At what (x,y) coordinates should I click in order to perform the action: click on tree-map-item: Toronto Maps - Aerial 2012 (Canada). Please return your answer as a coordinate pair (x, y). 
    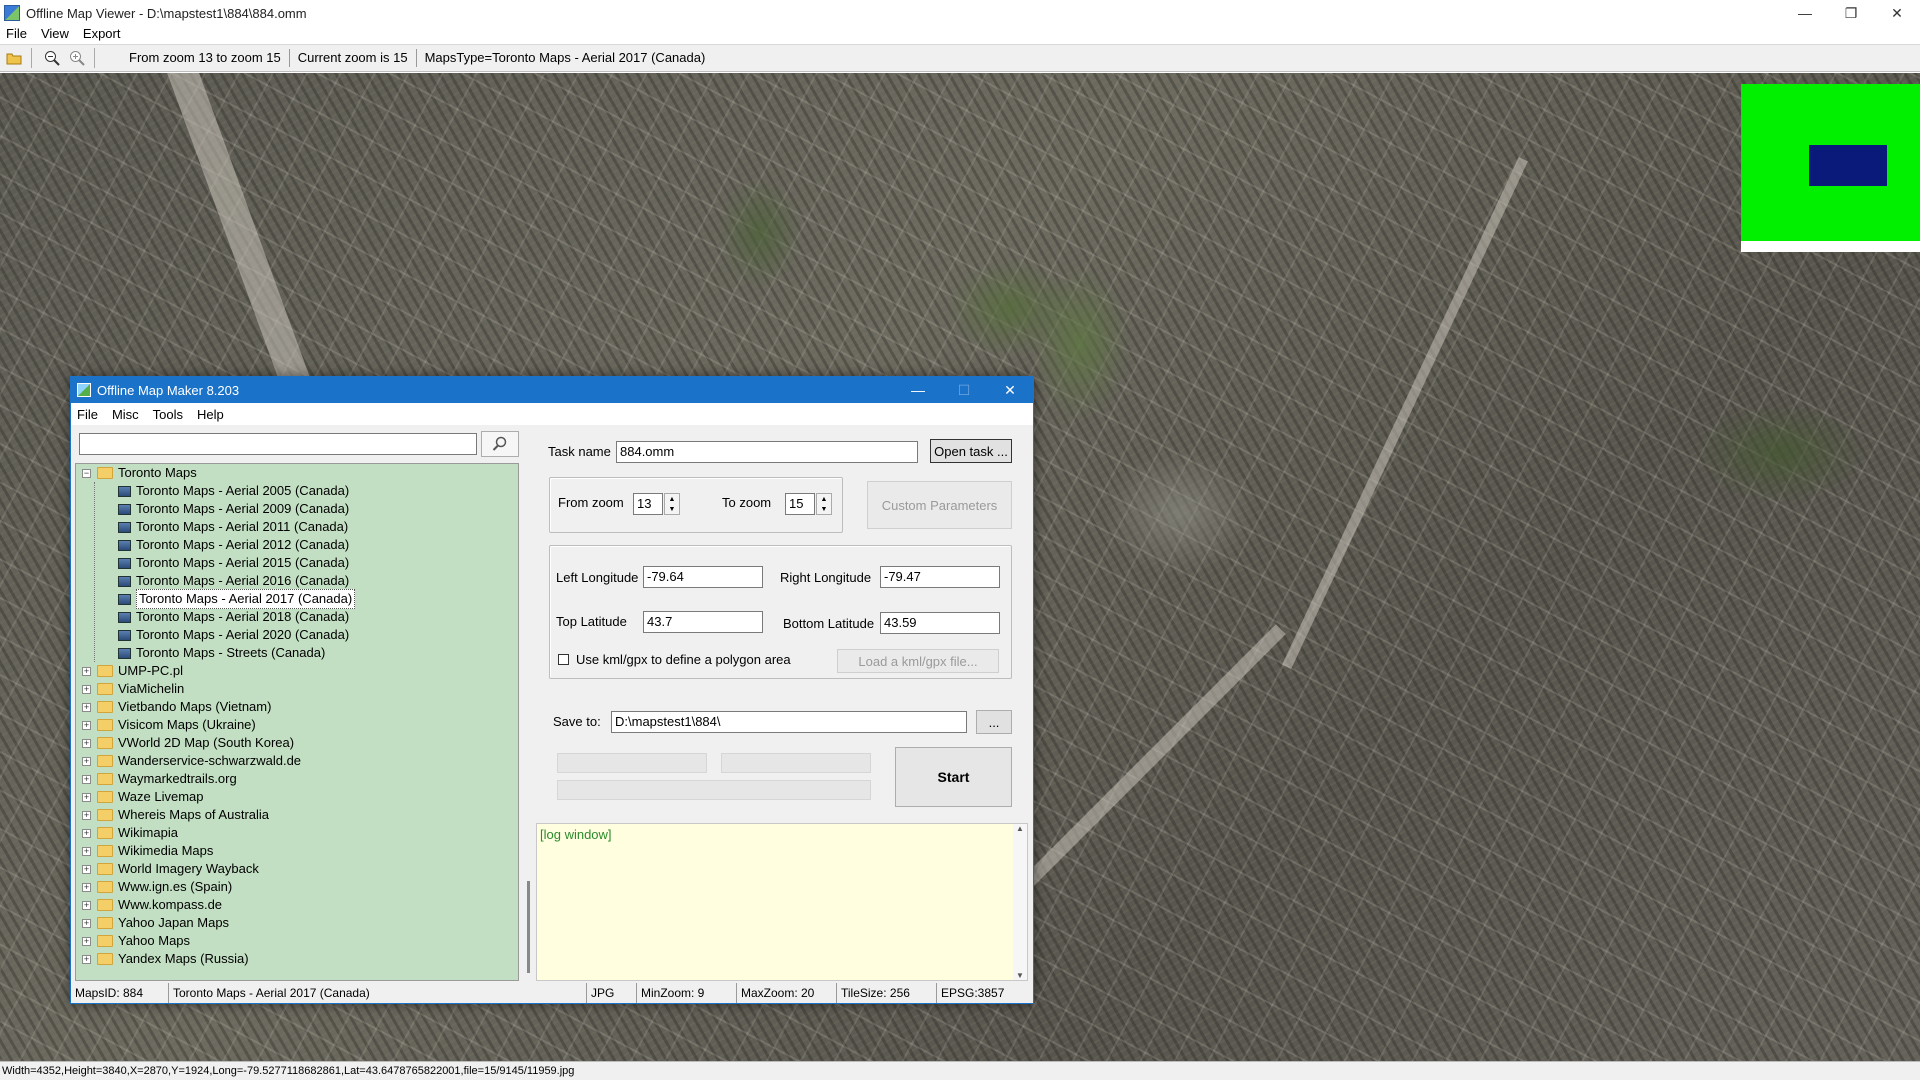
    Looking at the image, I should click on (297, 545).